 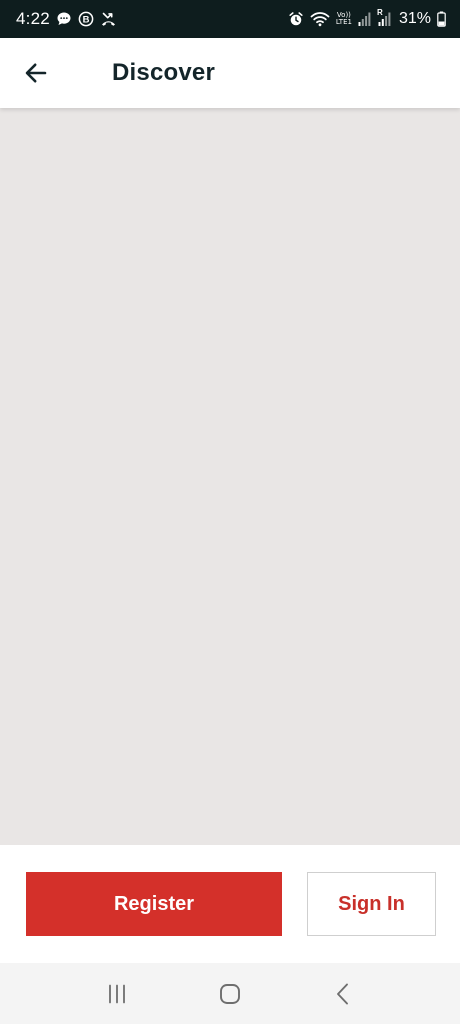 I want to click on register-button: Register, so click(x=154, y=904).